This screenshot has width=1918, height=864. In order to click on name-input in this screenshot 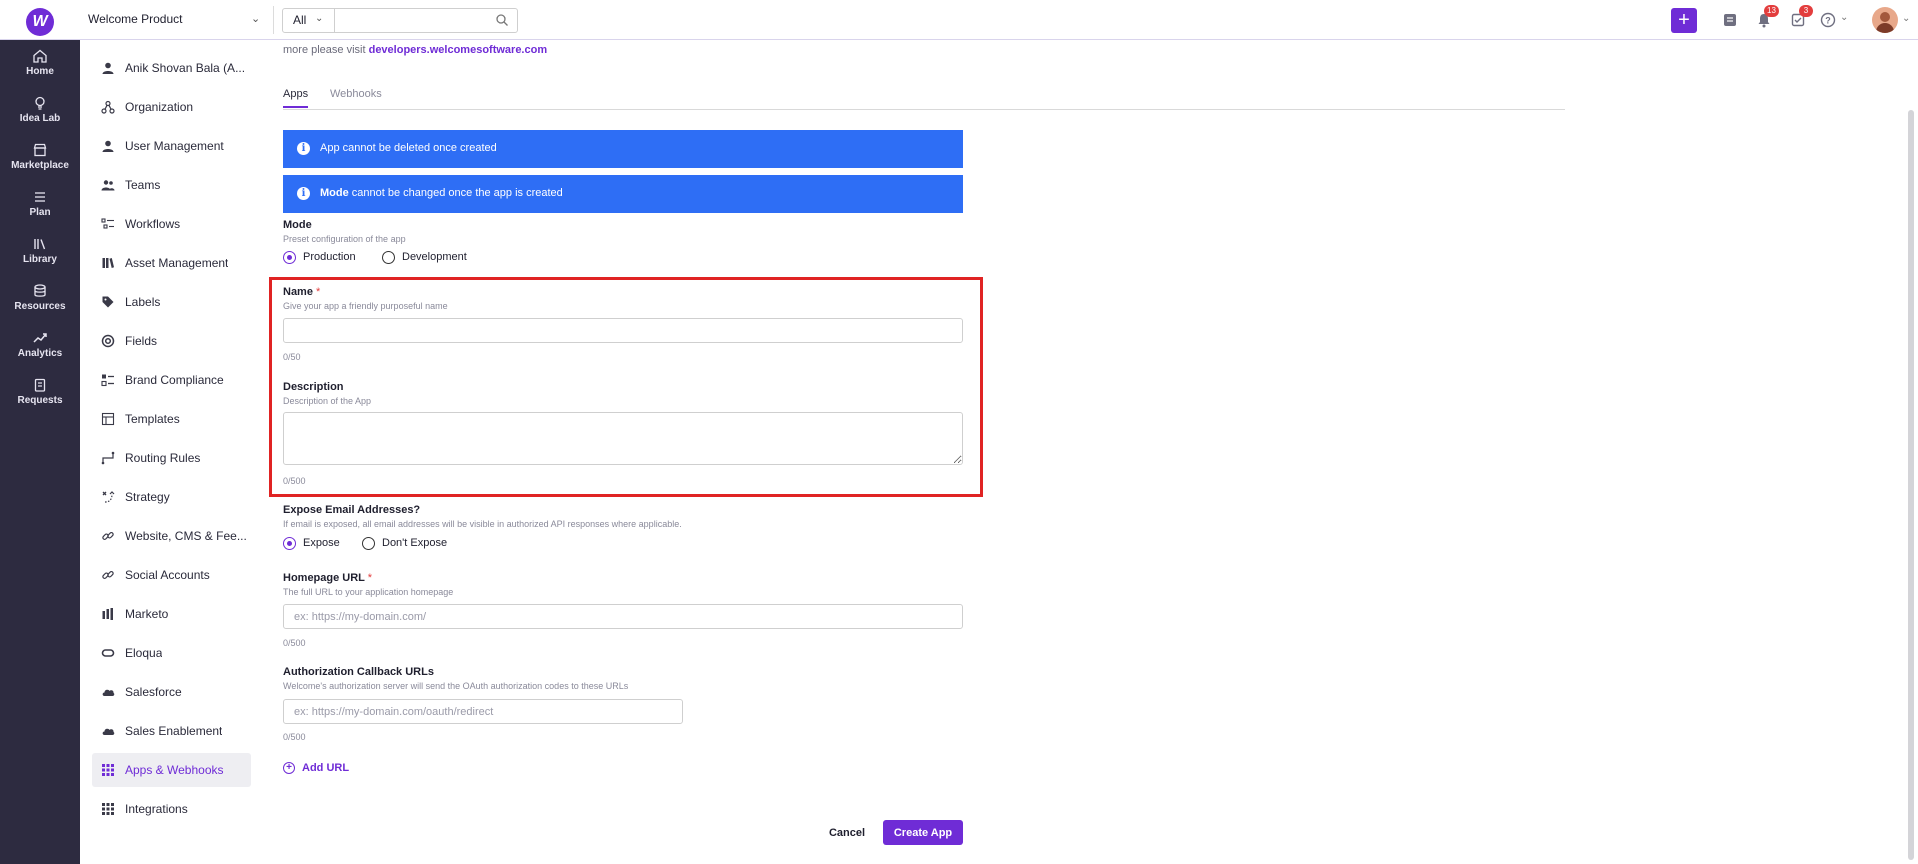, I will do `click(623, 330)`.